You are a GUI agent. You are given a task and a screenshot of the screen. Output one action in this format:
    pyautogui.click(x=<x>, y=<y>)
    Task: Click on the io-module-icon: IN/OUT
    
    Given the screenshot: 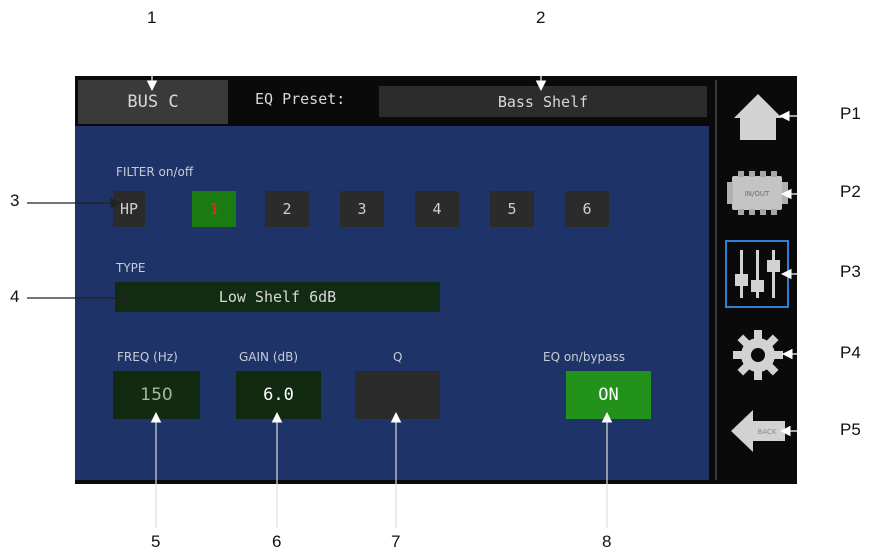 What is the action you would take?
    pyautogui.click(x=757, y=193)
    